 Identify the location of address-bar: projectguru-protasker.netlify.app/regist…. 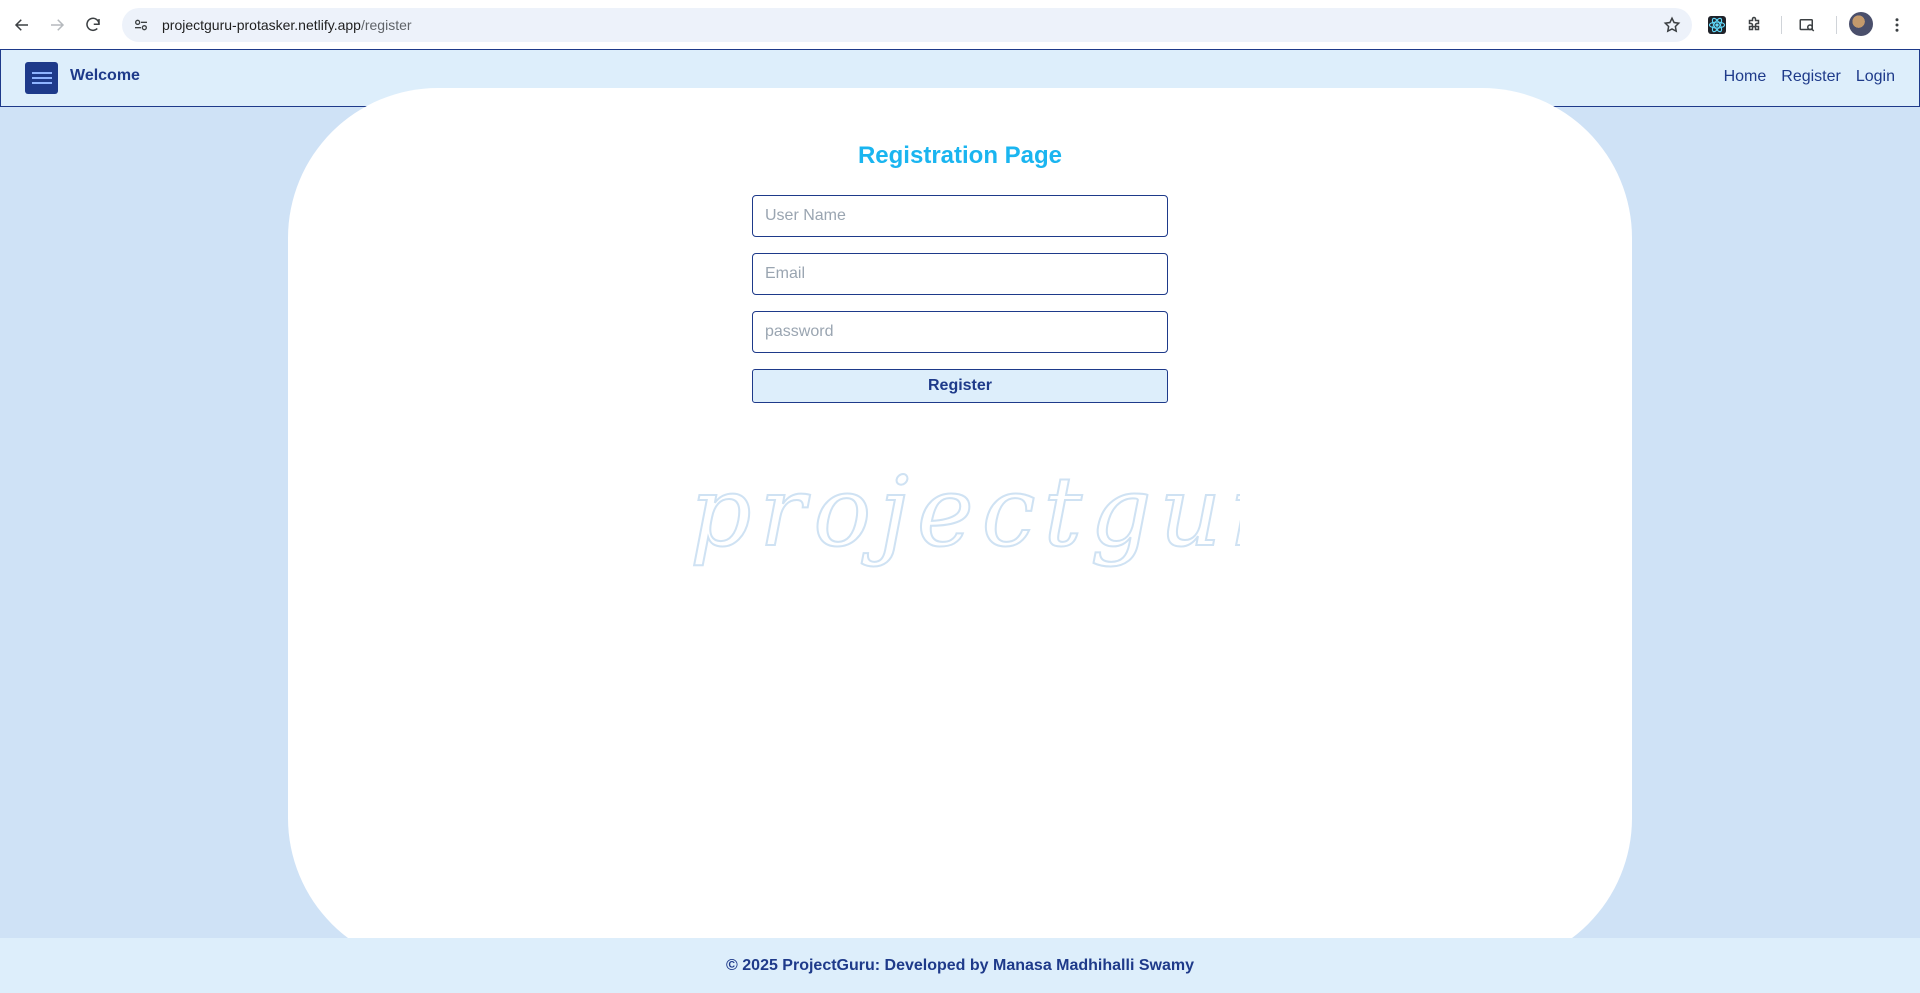
(907, 25).